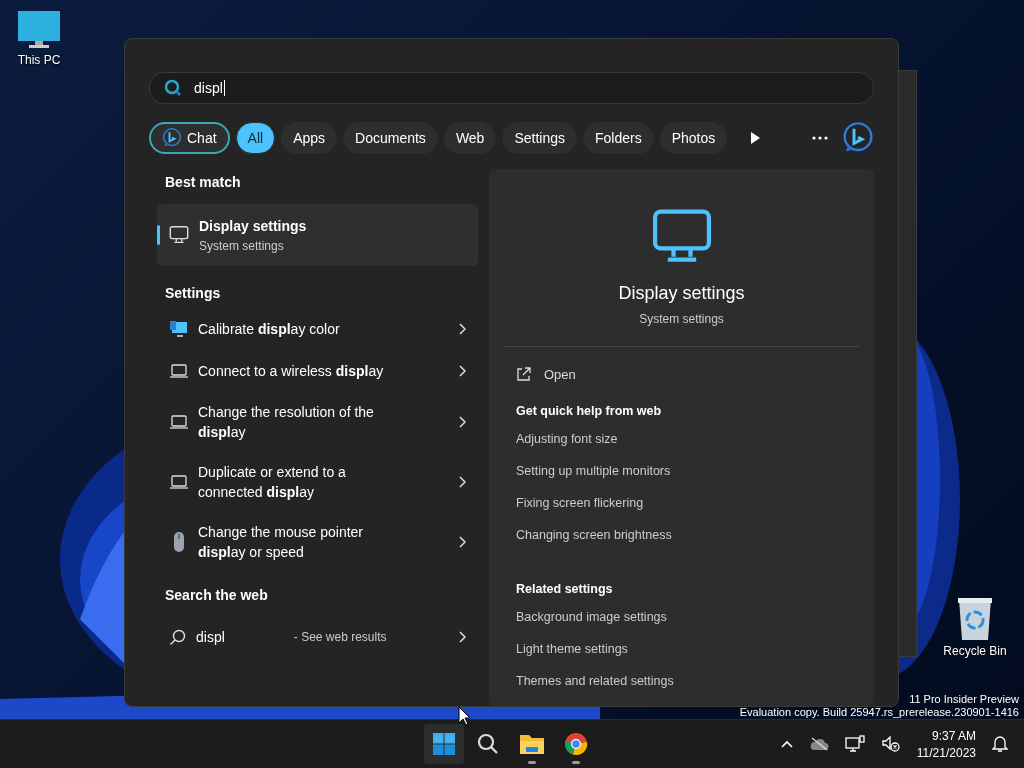 This screenshot has height=768, width=1024. Describe the element at coordinates (523, 374) in the screenshot. I see `external-link-icon` at that location.